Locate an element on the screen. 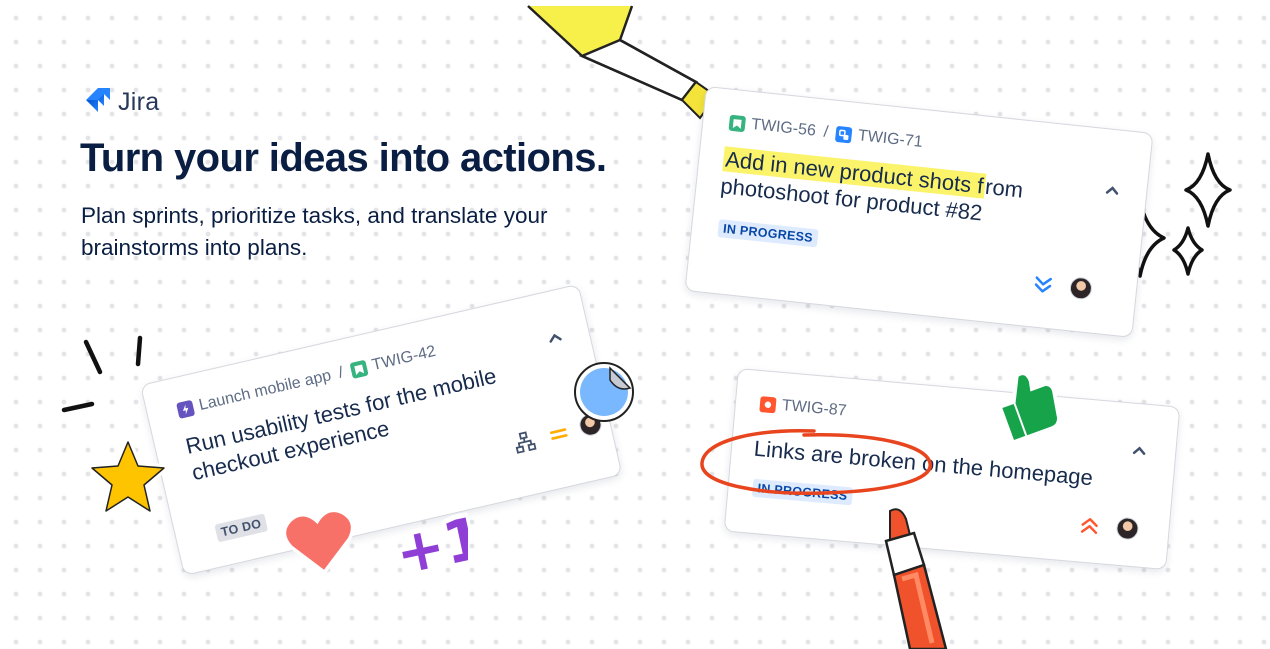 This screenshot has height=649, width=1270. issue-key: TWIG-71 is located at coordinates (890, 139).